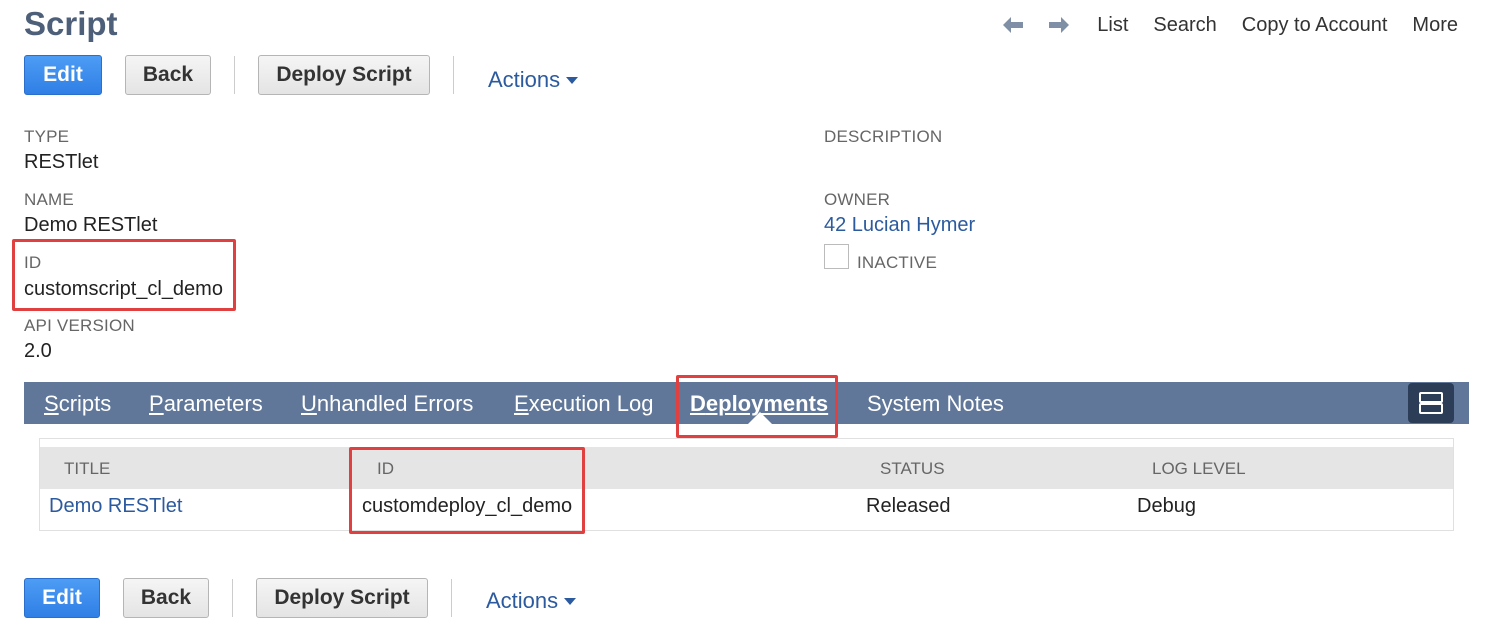 The image size is (1498, 644). Describe the element at coordinates (883, 136) in the screenshot. I see `description-label: DESCRIPTION` at that location.